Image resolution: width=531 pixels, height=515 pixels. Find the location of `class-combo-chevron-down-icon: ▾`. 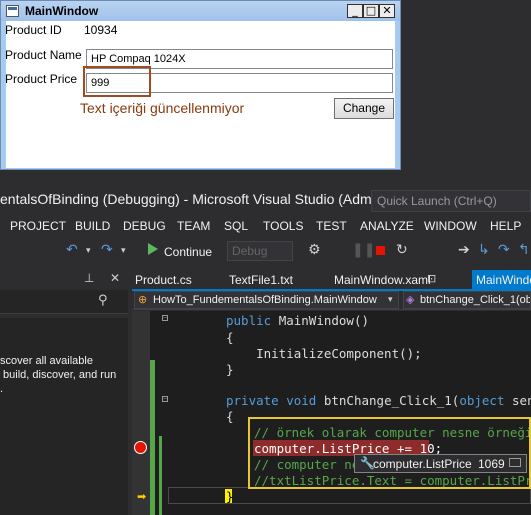

class-combo-chevron-down-icon: ▾ is located at coordinates (390, 300).